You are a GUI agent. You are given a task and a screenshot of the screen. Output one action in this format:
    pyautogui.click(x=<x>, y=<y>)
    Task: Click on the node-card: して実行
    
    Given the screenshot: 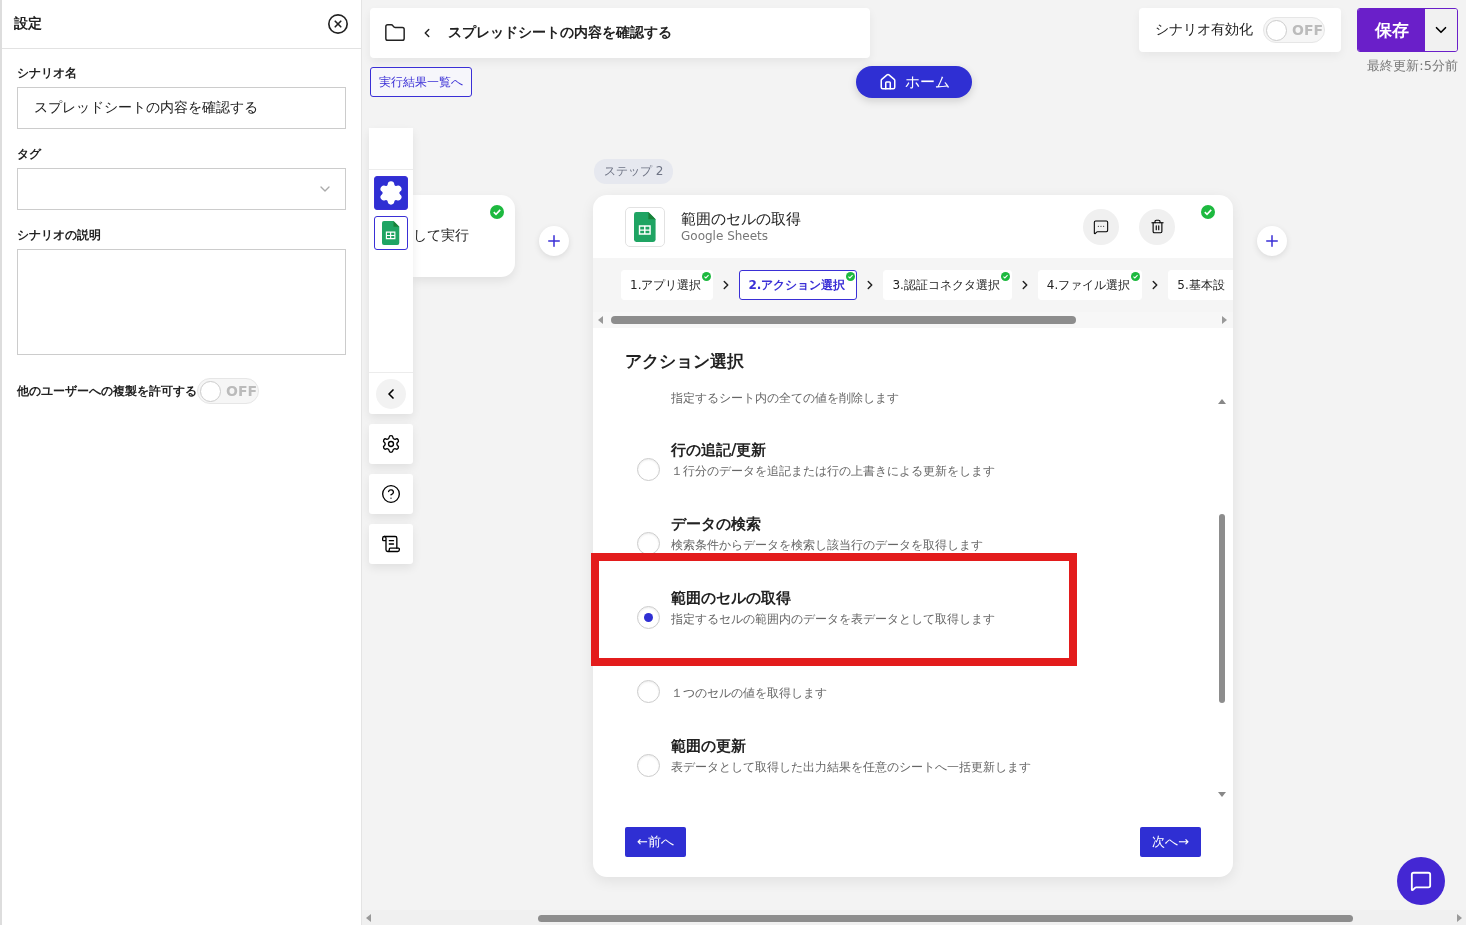 What is the action you would take?
    pyautogui.click(x=464, y=236)
    